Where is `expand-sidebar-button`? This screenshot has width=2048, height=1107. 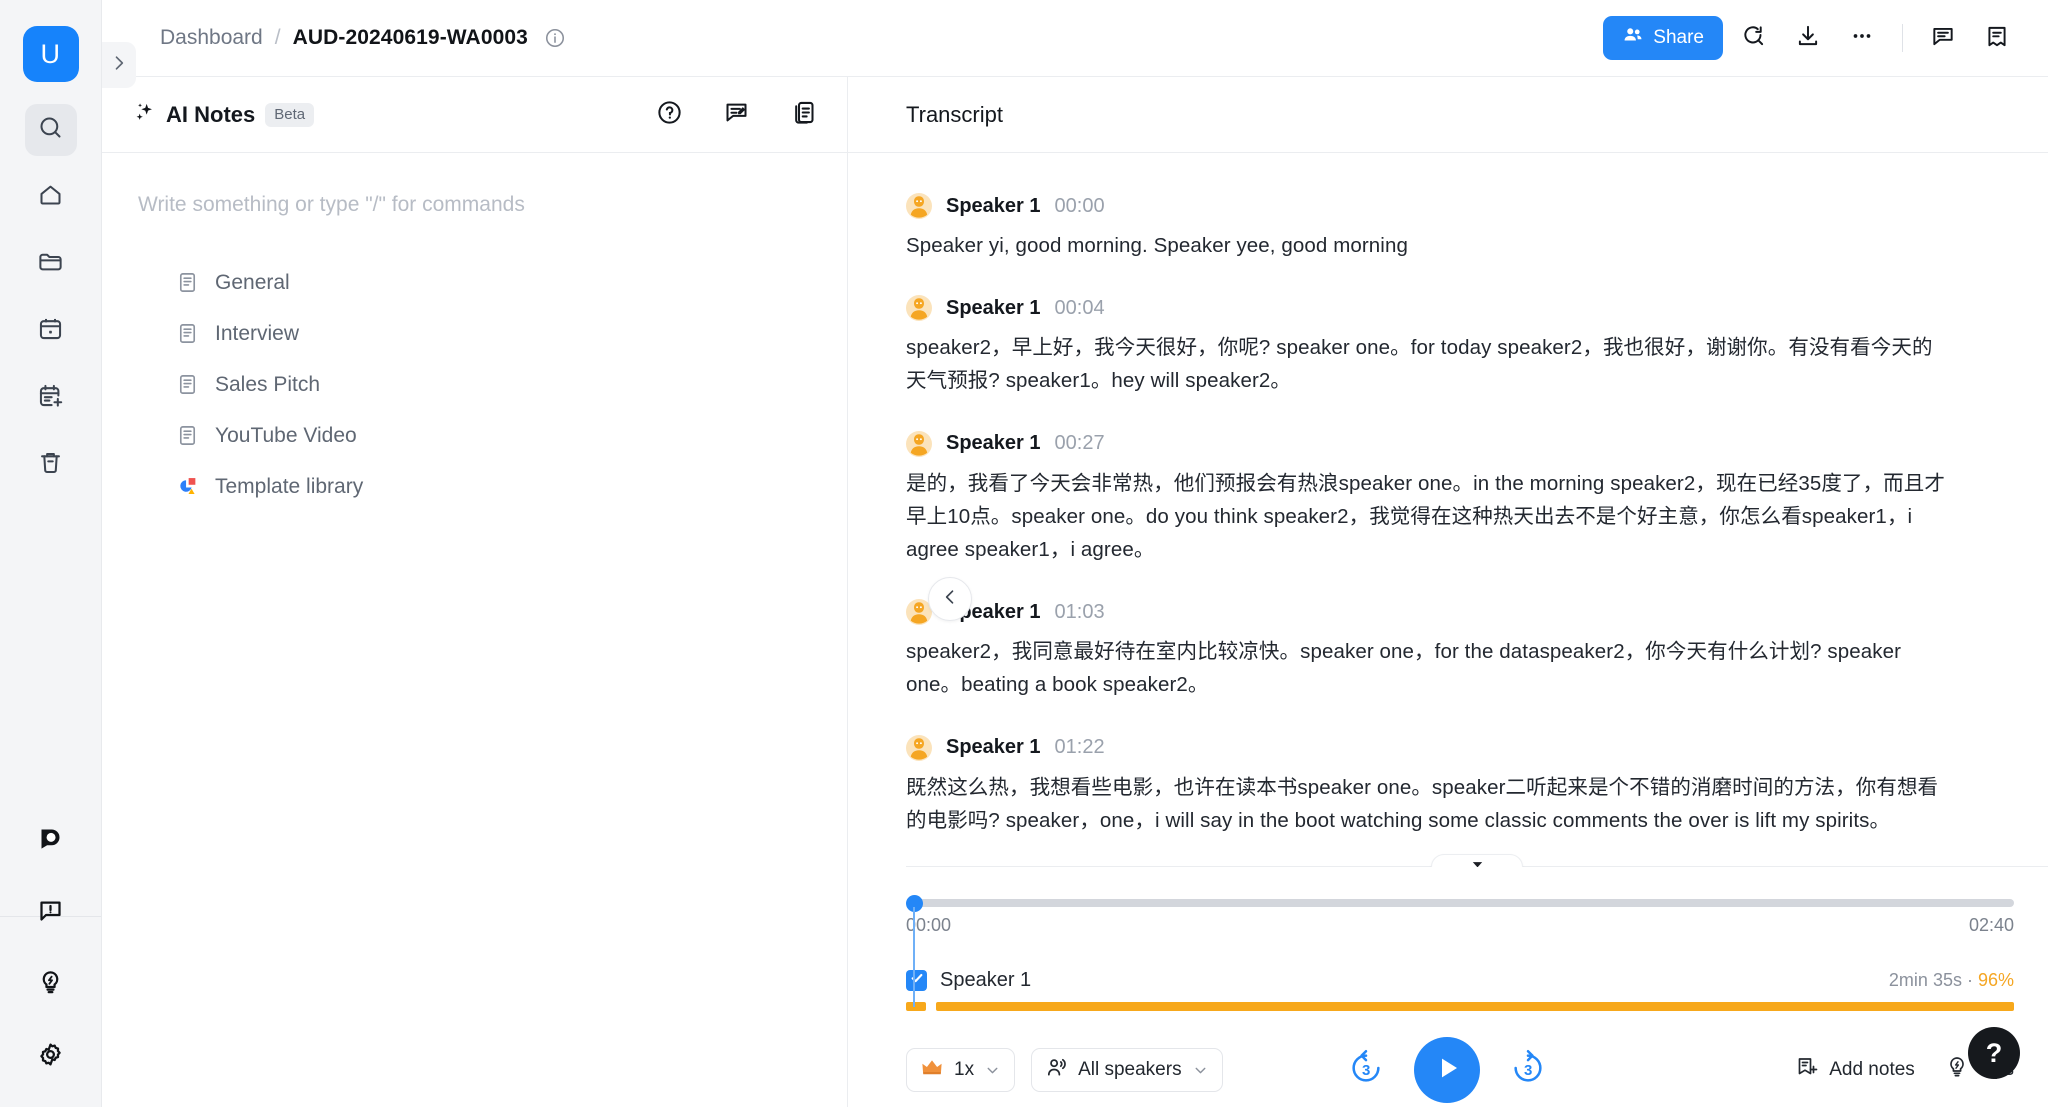
expand-sidebar-button is located at coordinates (119, 65).